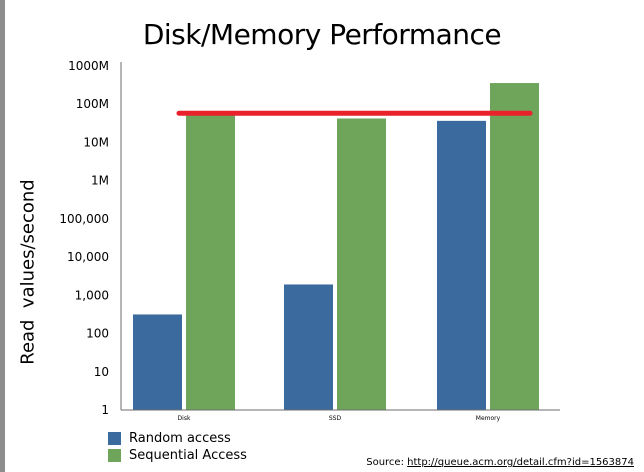  What do you see at coordinates (100, 181) in the screenshot?
I see `y-tick-label: 1M` at bounding box center [100, 181].